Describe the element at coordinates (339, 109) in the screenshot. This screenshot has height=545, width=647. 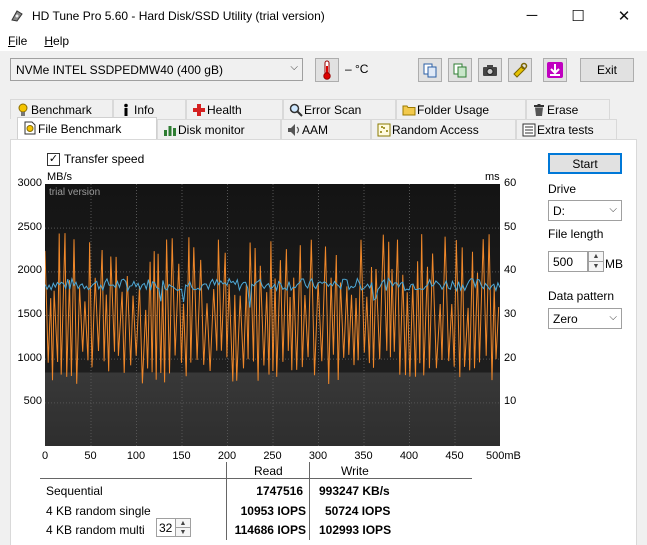
I see `tab-error-scan: Error Scan` at that location.